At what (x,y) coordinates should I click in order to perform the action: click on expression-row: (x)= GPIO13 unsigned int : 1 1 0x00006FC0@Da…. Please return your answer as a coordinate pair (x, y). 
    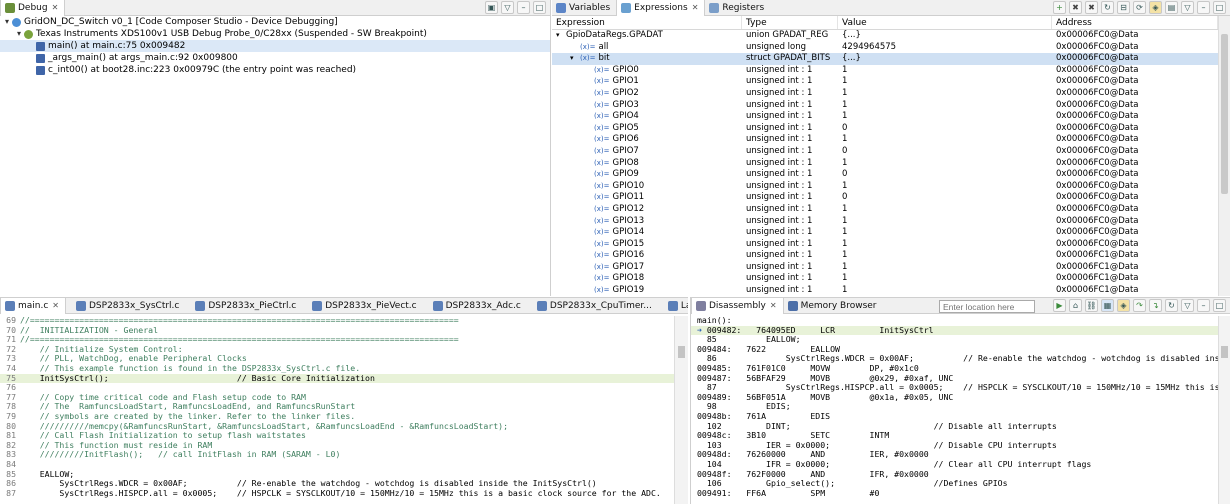
    Looking at the image, I should click on (885, 222).